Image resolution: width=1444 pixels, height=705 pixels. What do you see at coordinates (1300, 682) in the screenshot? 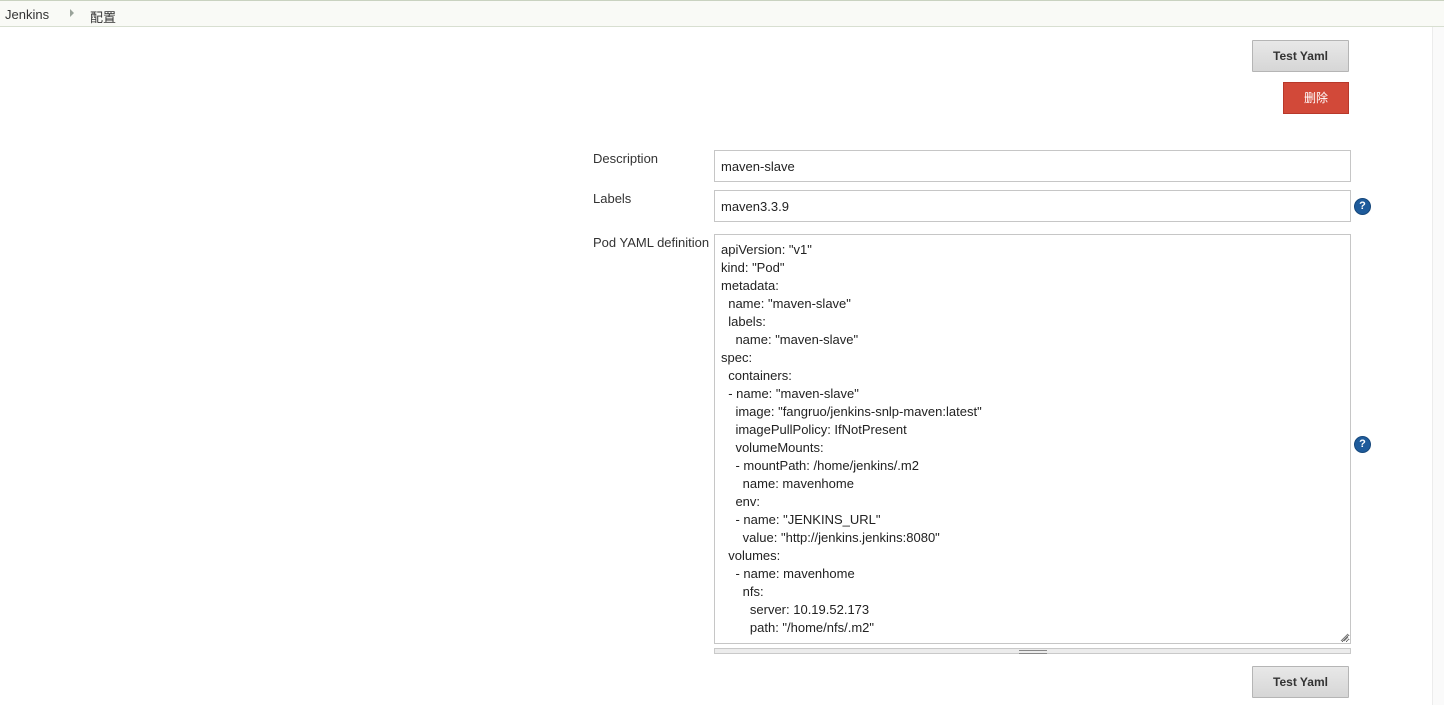
I see `test-yaml-button-bottom: Test Yaml` at bounding box center [1300, 682].